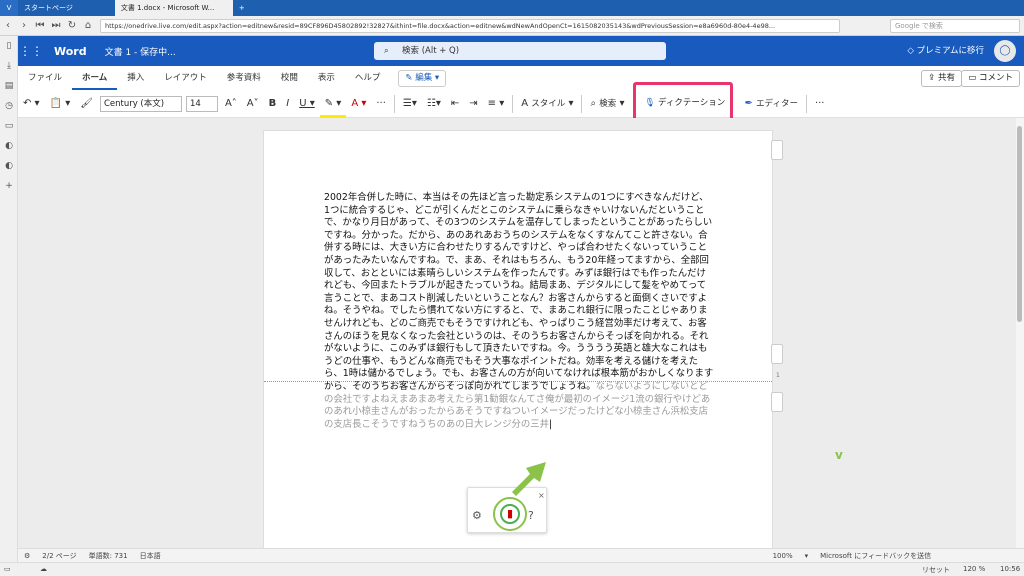 This screenshot has width=1024, height=576. I want to click on app-launcher-icon: ⋮⋮, so click(31, 51).